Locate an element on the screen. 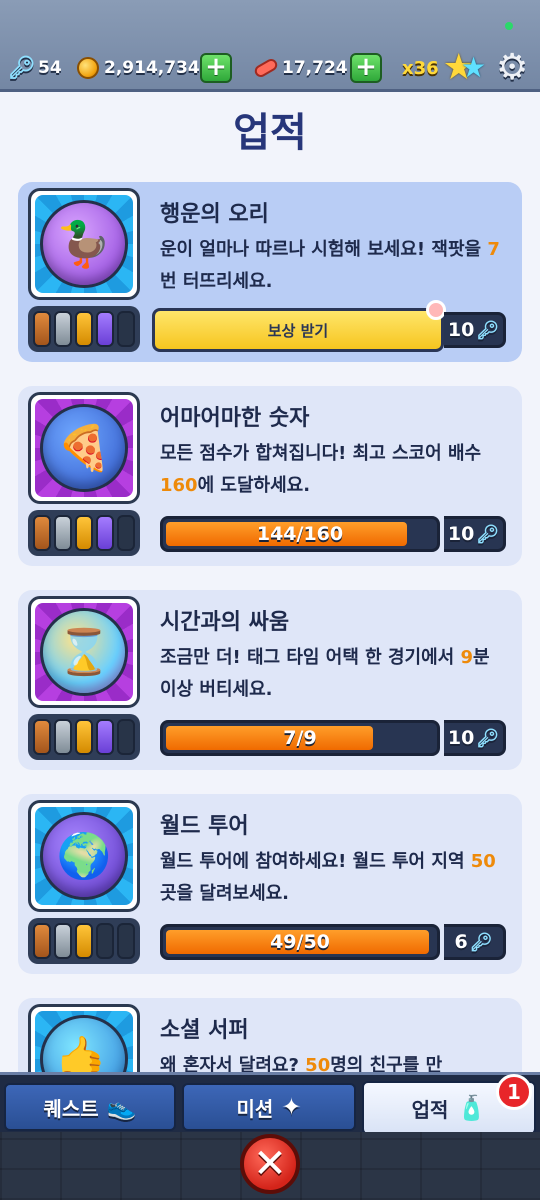  close-button: ✕ is located at coordinates (270, 1164).